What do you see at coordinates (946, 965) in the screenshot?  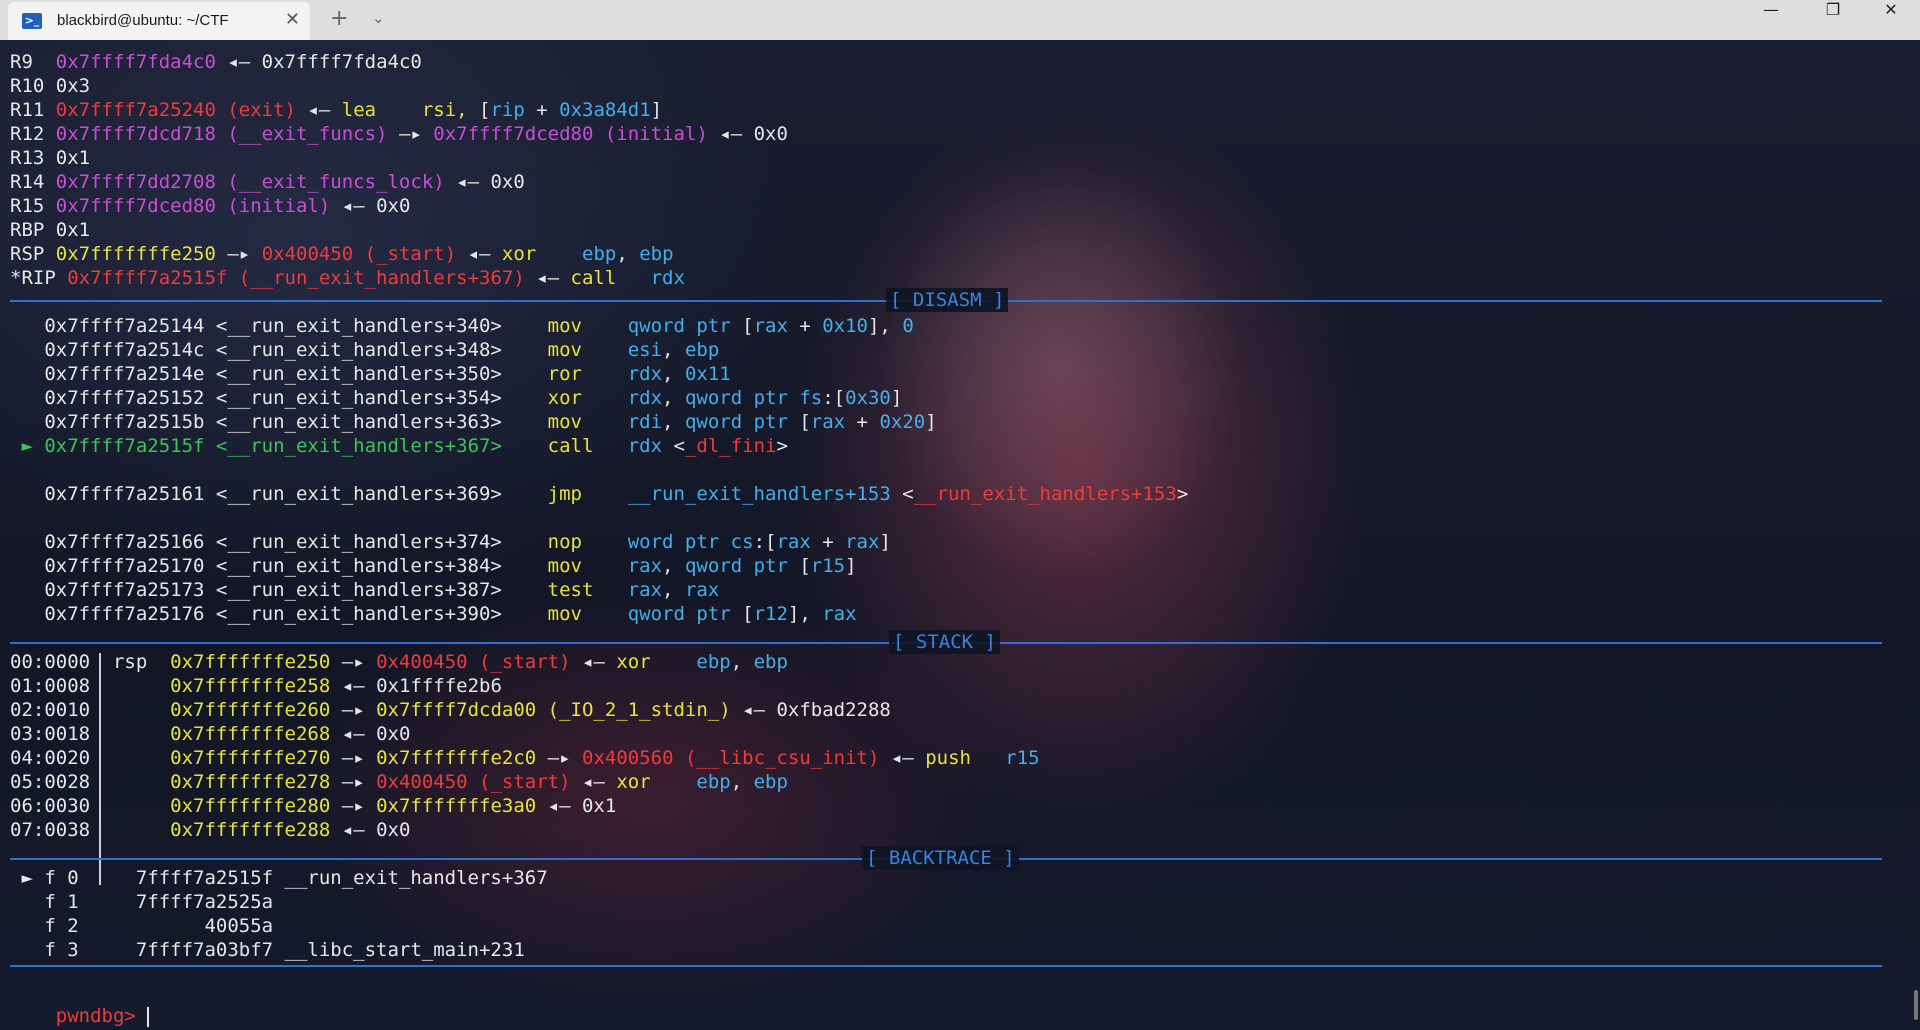 I see `prompt-separator` at bounding box center [946, 965].